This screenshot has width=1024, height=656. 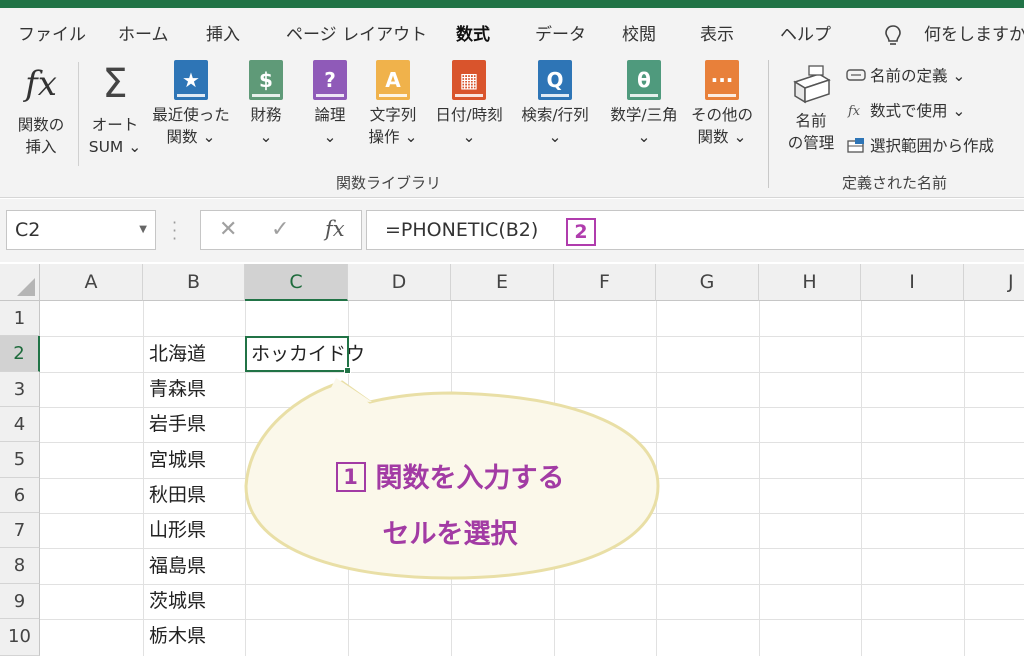 What do you see at coordinates (41, 125) in the screenshot?
I see `insert-function-label-1: 関数の` at bounding box center [41, 125].